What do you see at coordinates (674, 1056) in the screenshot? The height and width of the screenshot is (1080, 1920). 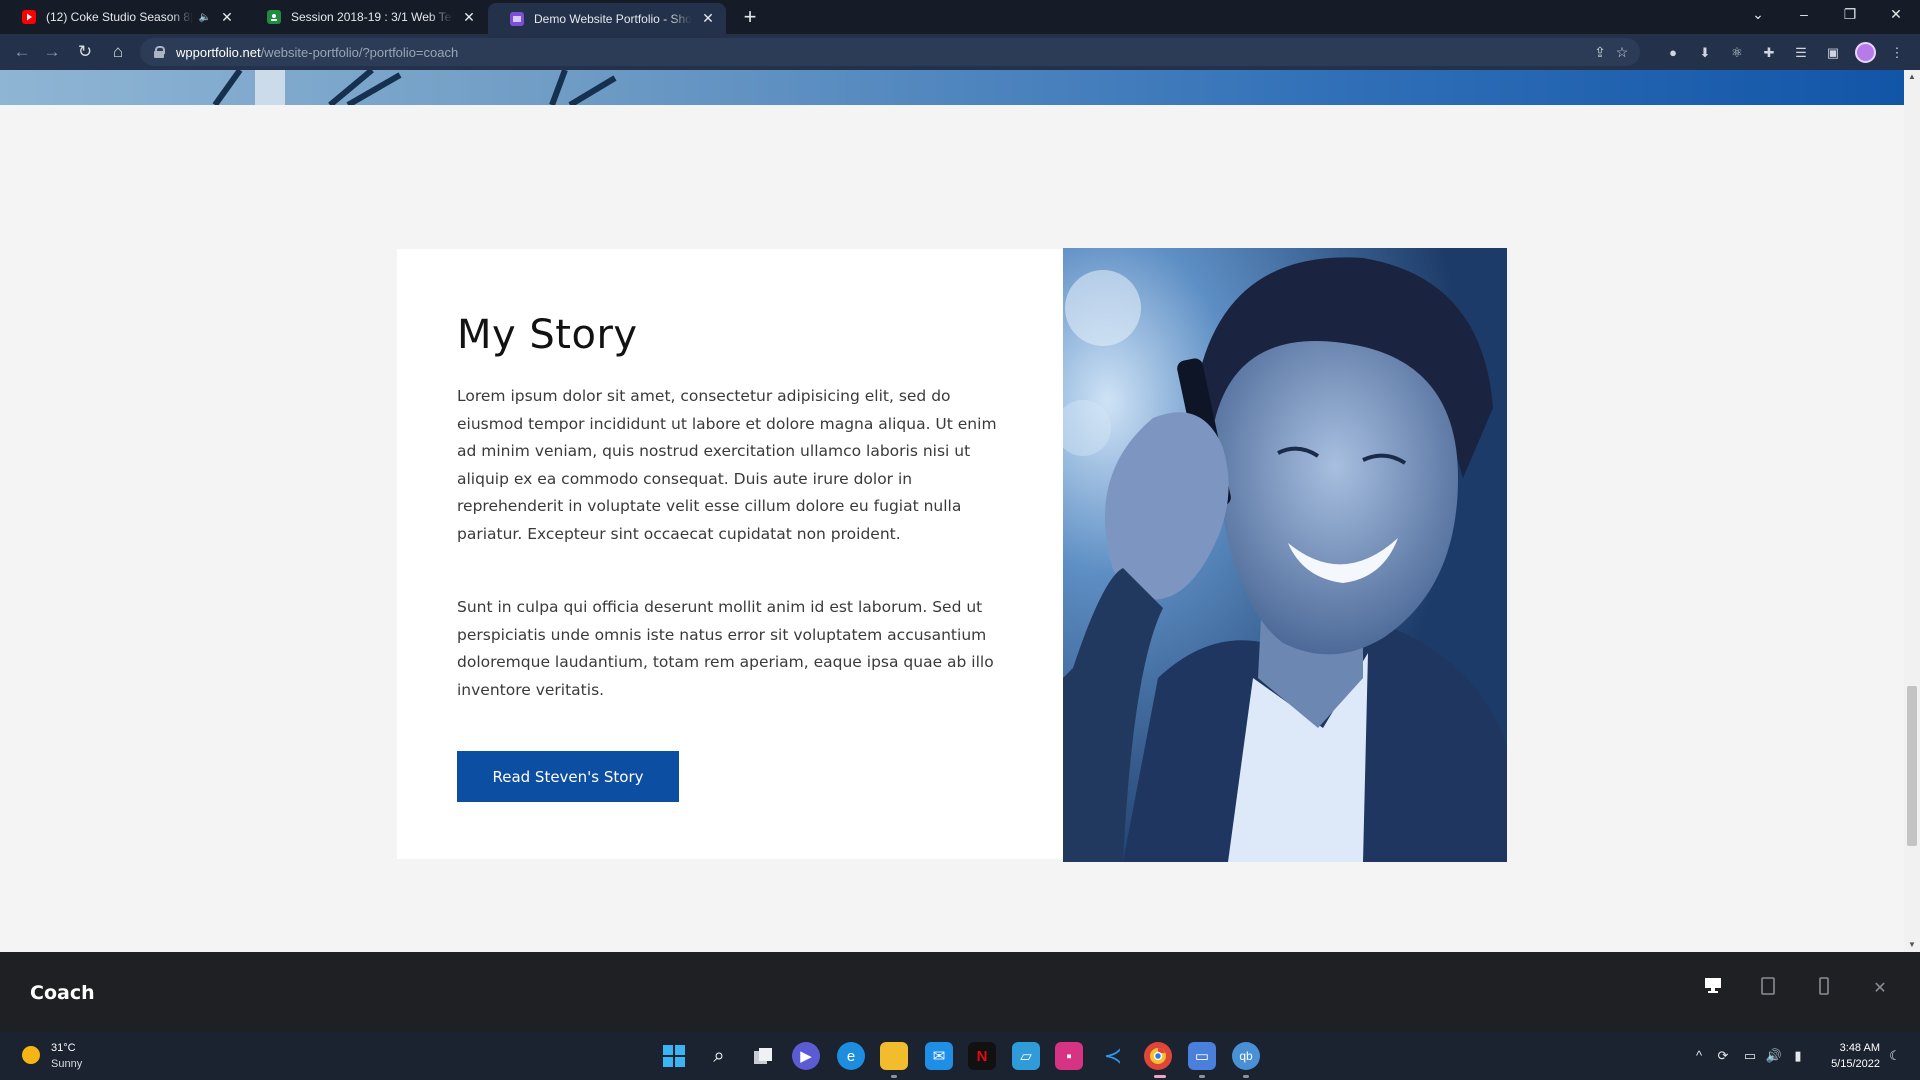 I see `windows-start-icon` at bounding box center [674, 1056].